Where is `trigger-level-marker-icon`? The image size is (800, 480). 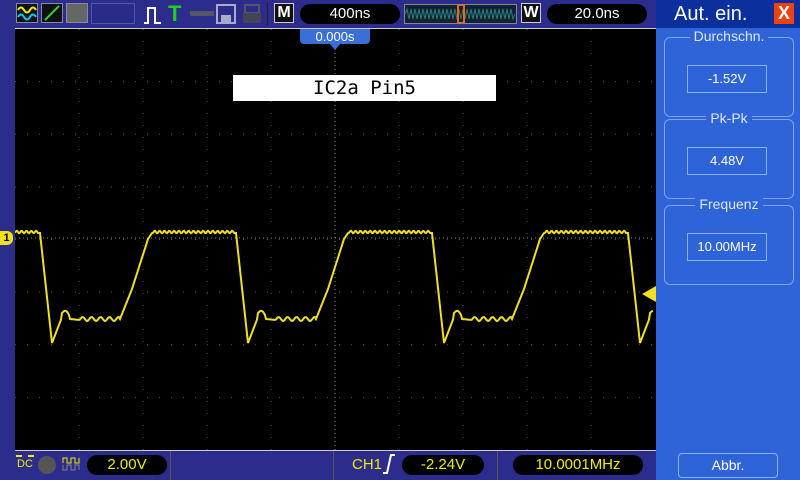
trigger-level-marker-icon is located at coordinates (649, 294).